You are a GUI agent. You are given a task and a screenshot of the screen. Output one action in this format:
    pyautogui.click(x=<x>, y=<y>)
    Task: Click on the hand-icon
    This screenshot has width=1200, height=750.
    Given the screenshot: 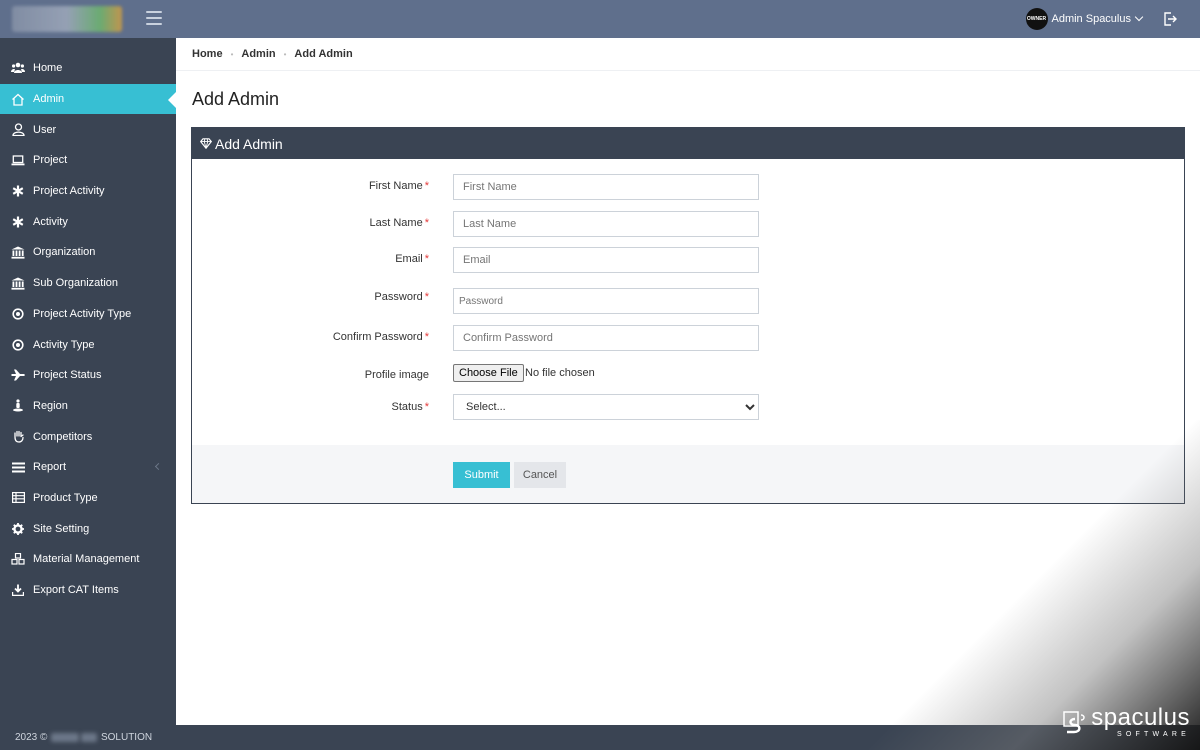 What is the action you would take?
    pyautogui.click(x=18, y=437)
    